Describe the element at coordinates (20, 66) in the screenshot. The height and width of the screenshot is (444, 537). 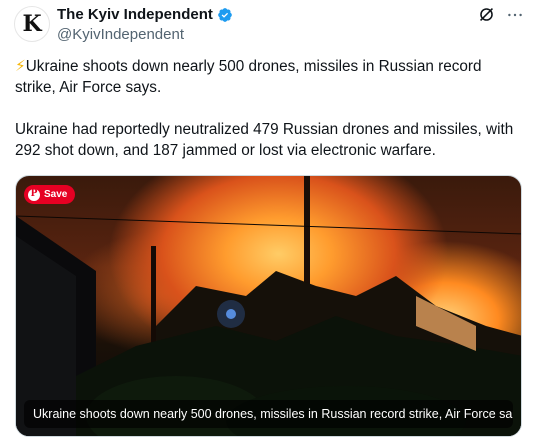
I see `lightning-emoji: ⚡` at that location.